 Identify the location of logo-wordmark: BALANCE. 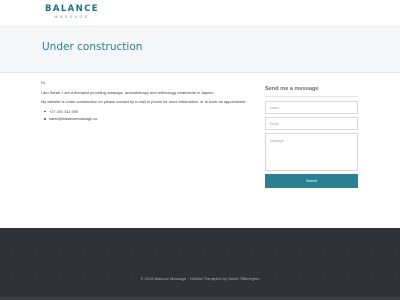
(71, 9).